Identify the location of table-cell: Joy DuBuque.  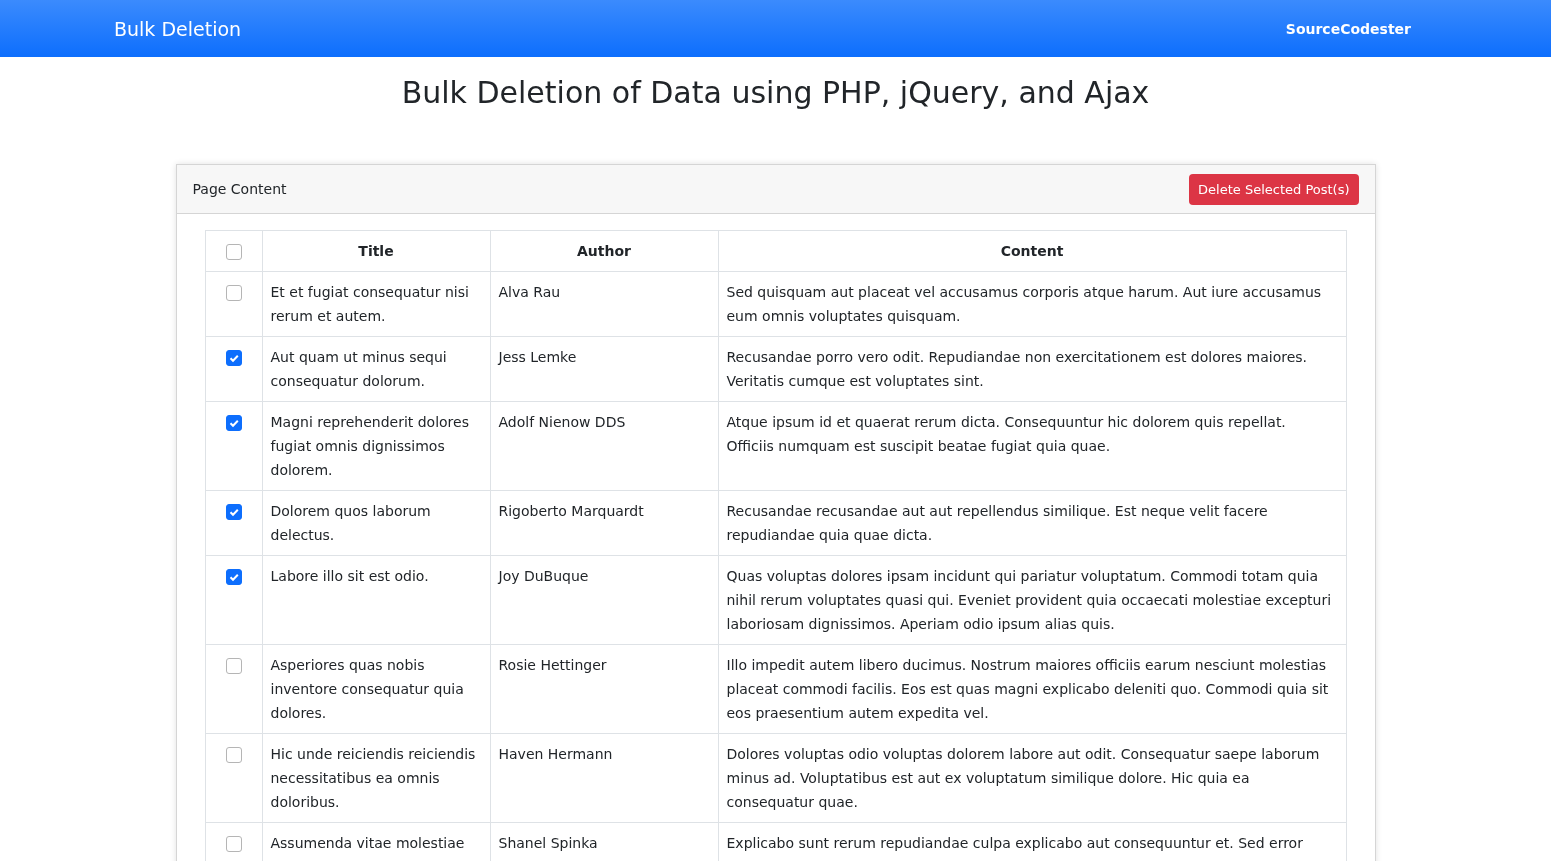
(604, 600).